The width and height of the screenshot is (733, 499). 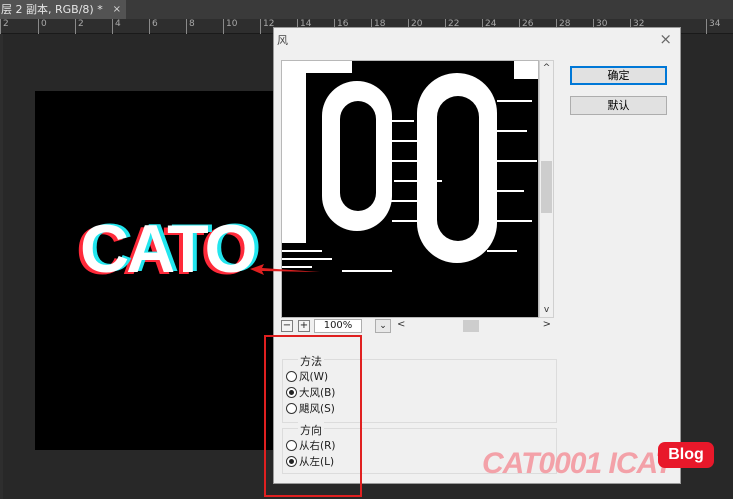 What do you see at coordinates (117, 9) in the screenshot?
I see `tab-close-icon: ×` at bounding box center [117, 9].